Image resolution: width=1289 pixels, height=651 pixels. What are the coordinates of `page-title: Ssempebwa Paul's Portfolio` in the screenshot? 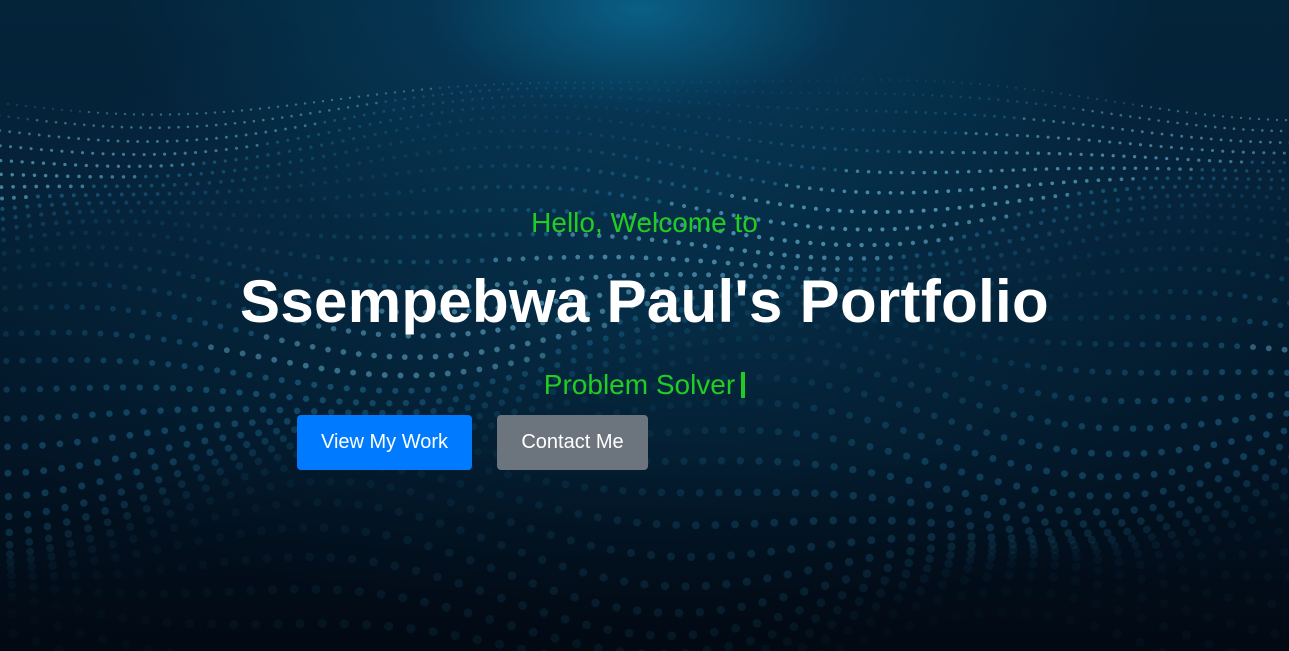 It's located at (644, 301).